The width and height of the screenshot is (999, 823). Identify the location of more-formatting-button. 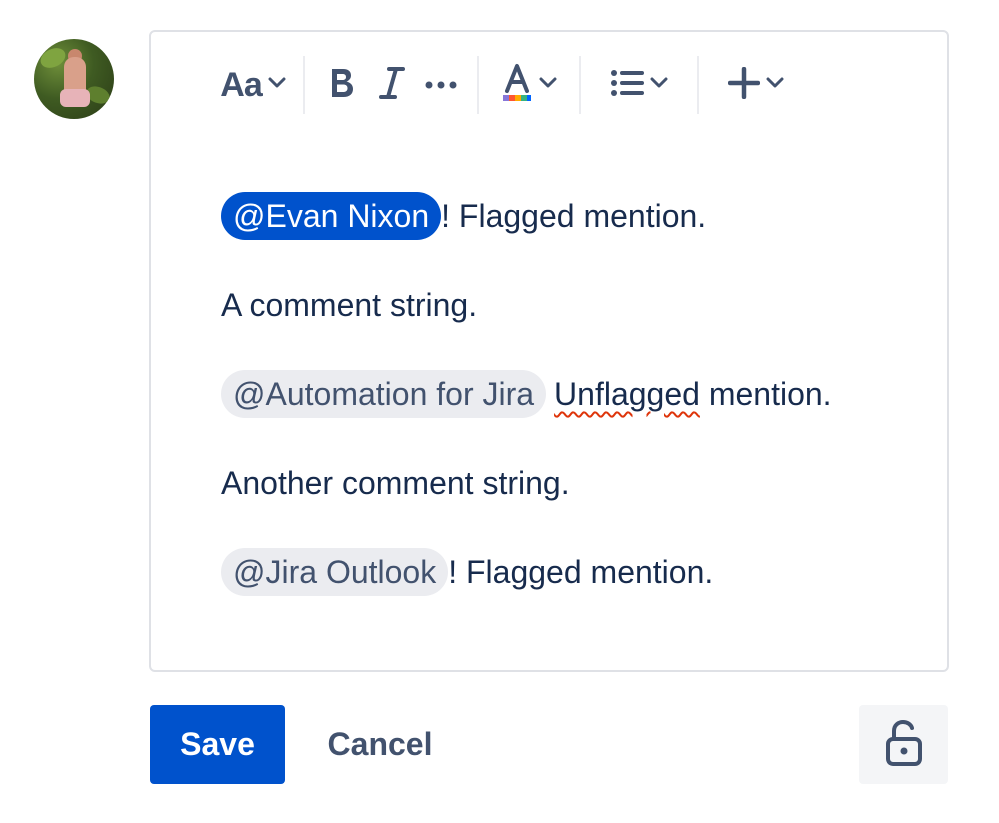
(441, 85).